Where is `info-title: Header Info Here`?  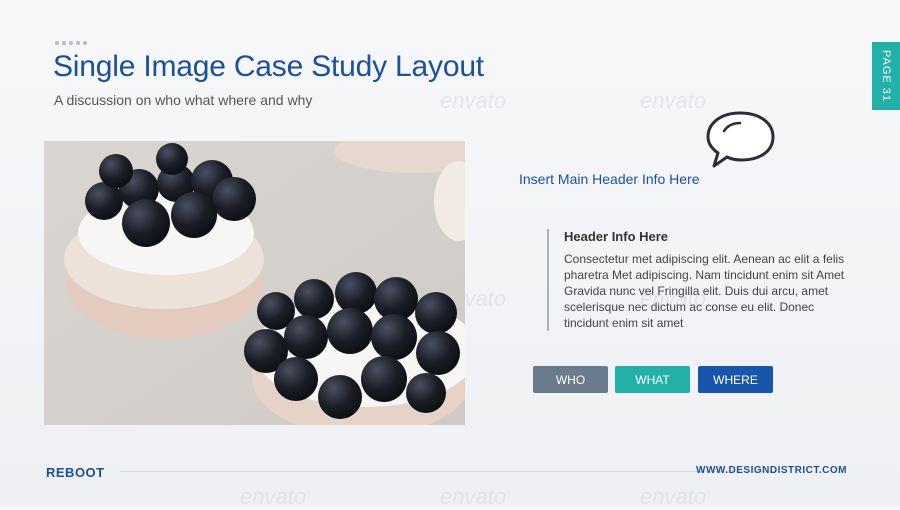 info-title: Header Info Here is located at coordinates (616, 236).